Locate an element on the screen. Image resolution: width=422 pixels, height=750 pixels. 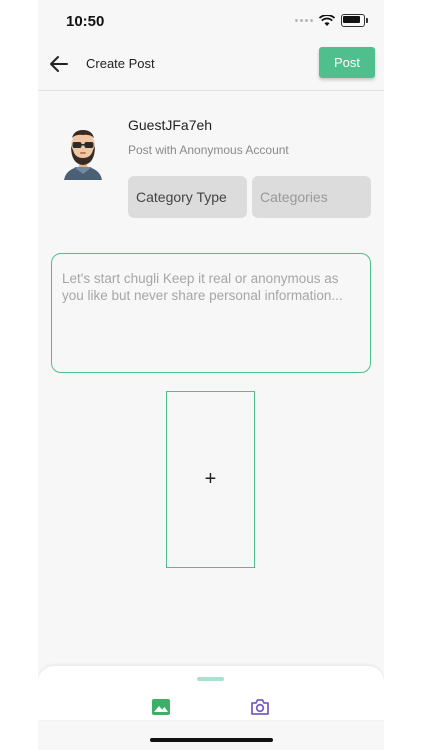
page-title: Create Post is located at coordinates (120, 63).